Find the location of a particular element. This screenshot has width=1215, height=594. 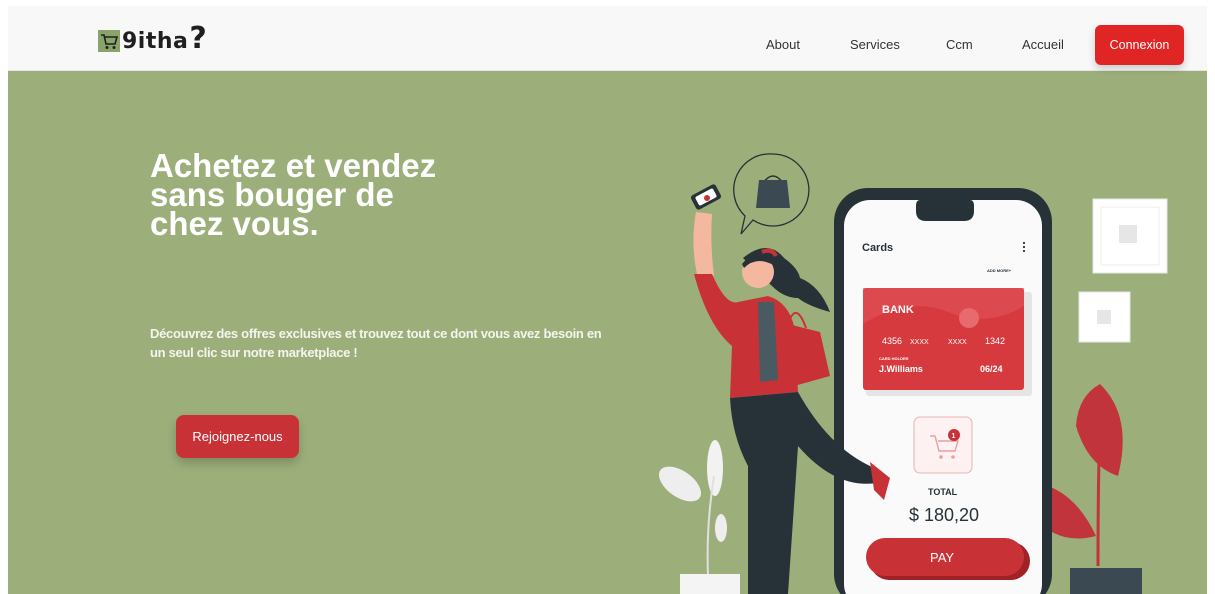

card-expiry: 06/24 is located at coordinates (991, 369).